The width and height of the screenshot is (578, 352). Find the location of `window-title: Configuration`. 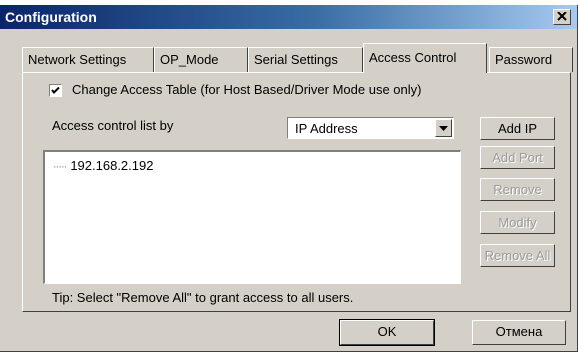

window-title: Configuration is located at coordinates (51, 17).